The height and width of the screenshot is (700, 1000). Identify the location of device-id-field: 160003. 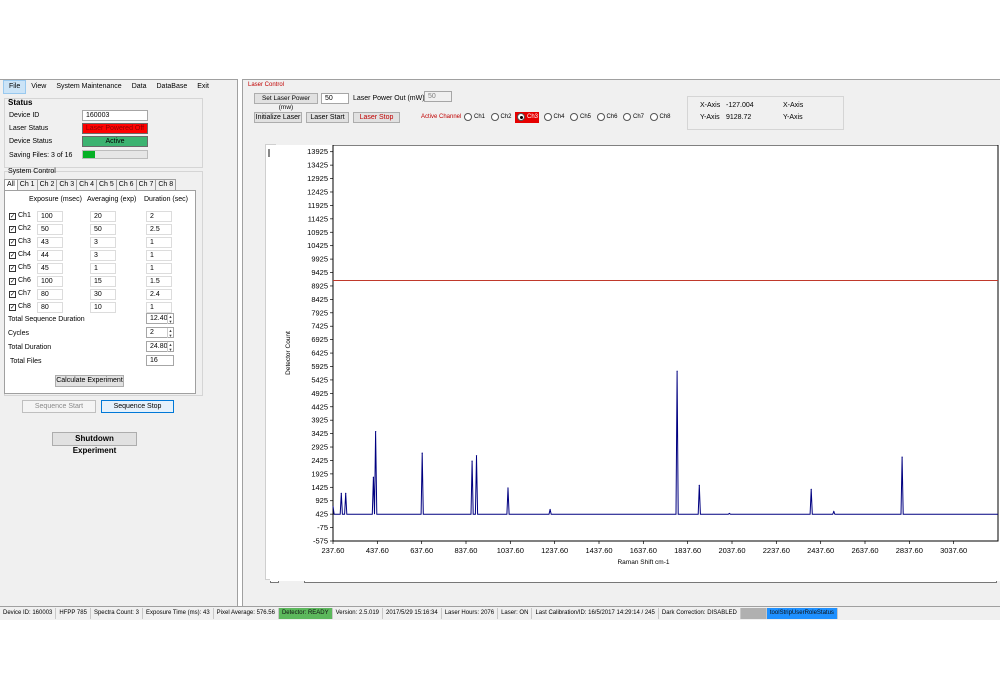
(115, 115).